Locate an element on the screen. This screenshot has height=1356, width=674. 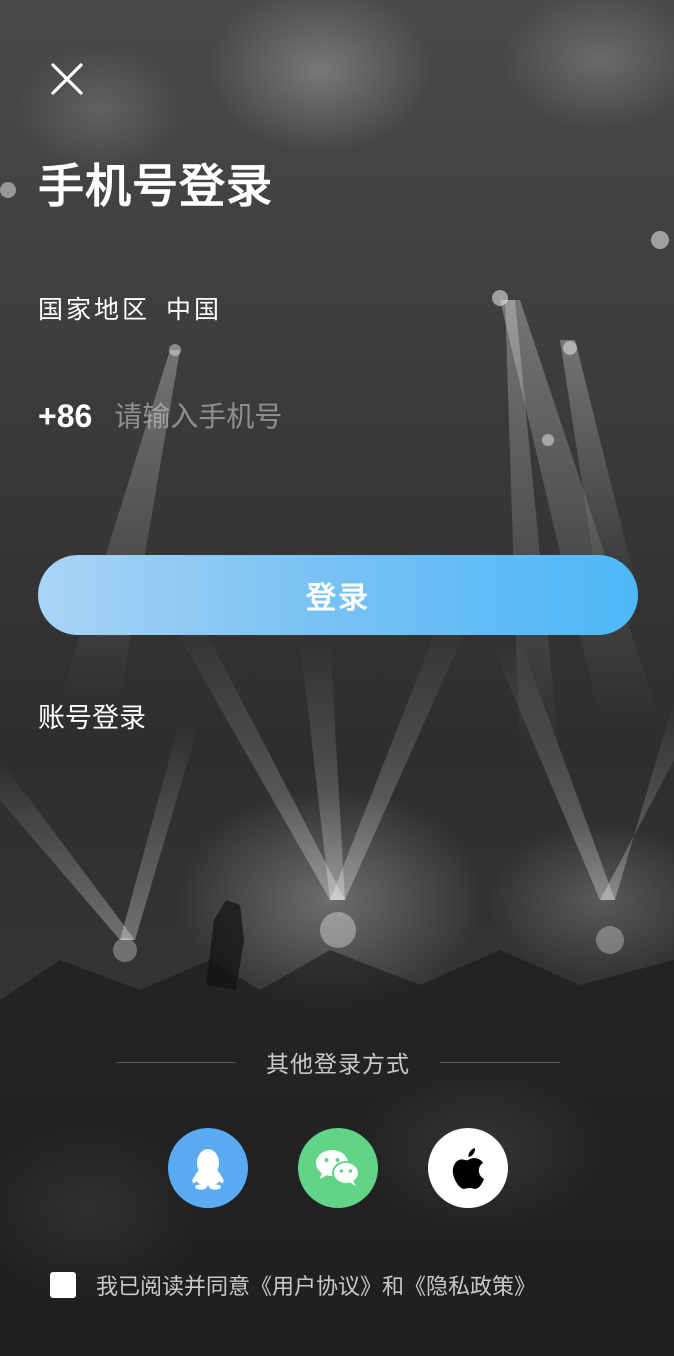
divider-left is located at coordinates (176, 1062).